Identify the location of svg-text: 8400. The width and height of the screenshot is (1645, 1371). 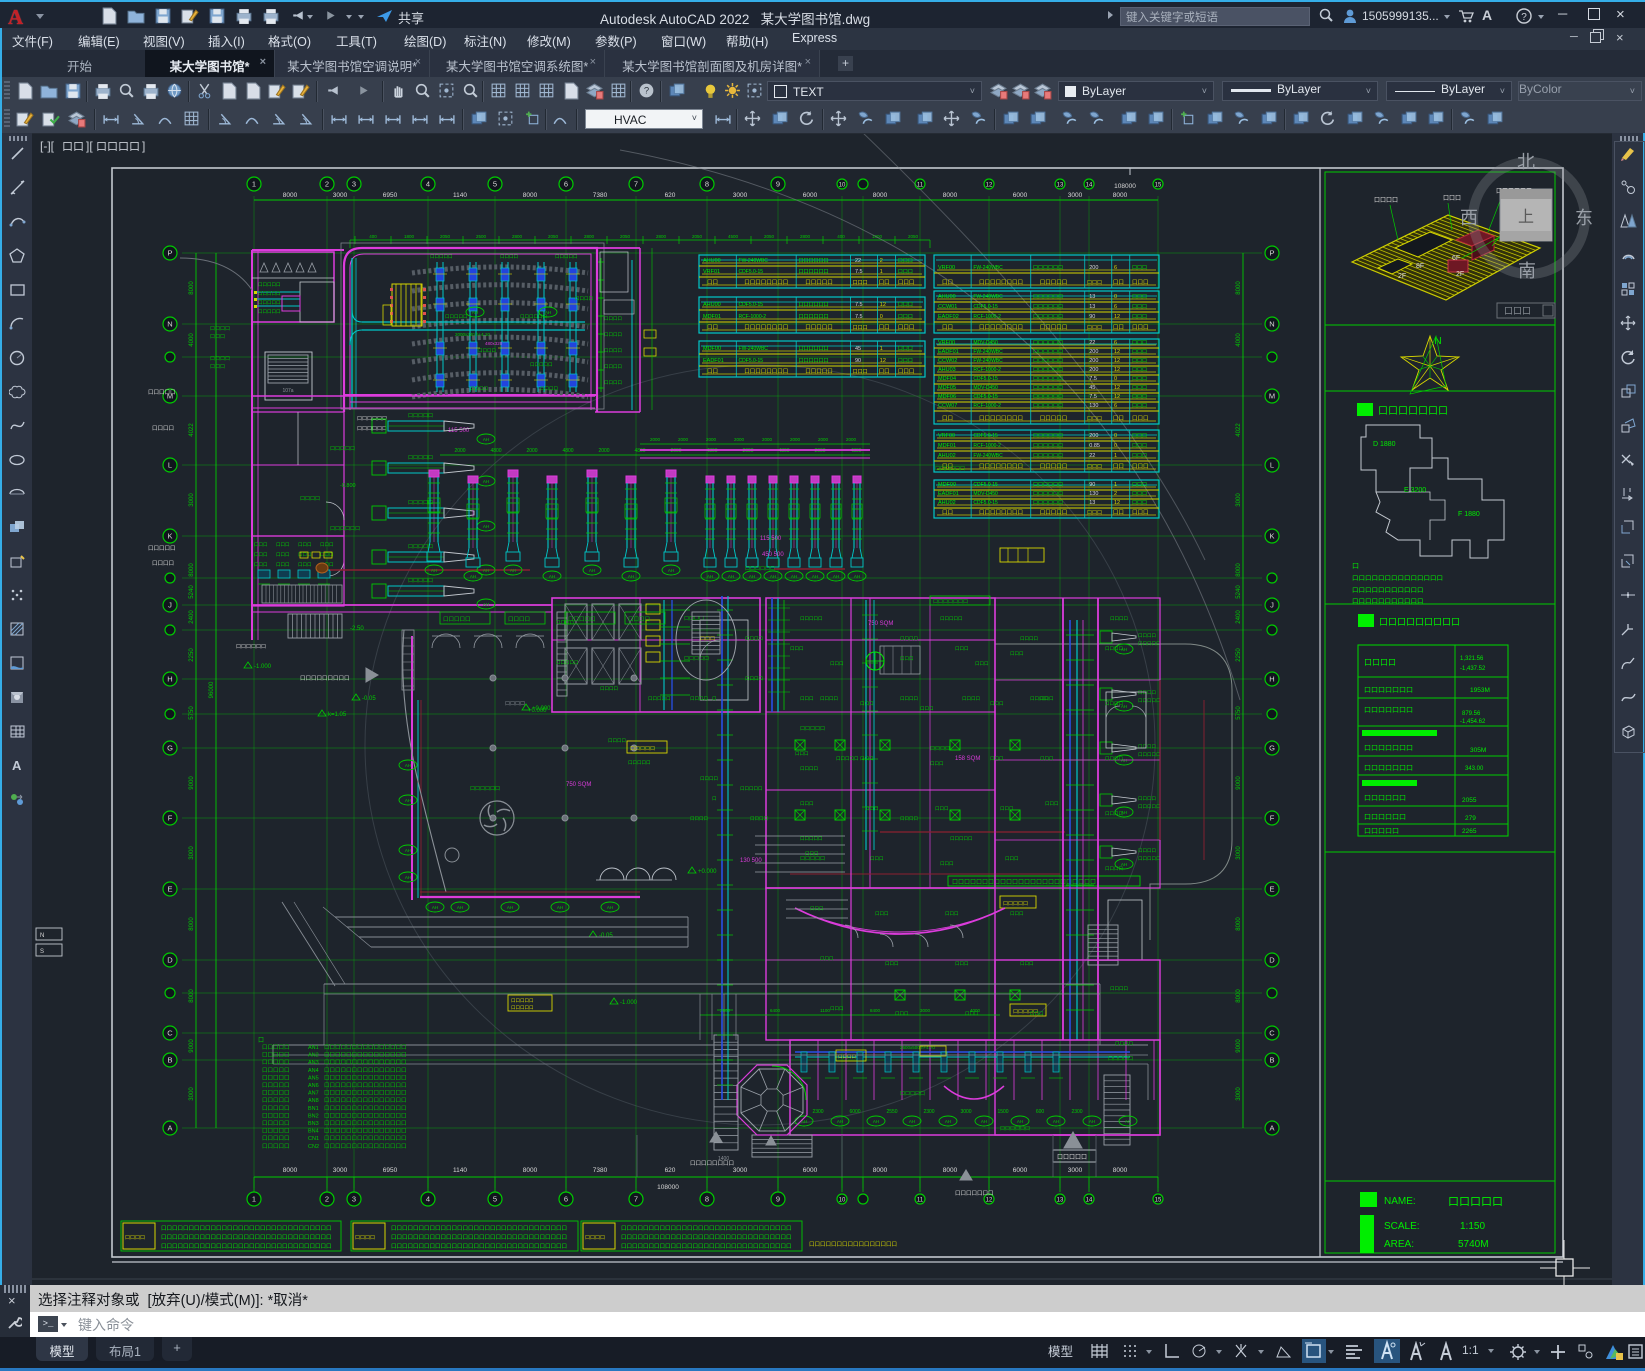
(875, 1010).